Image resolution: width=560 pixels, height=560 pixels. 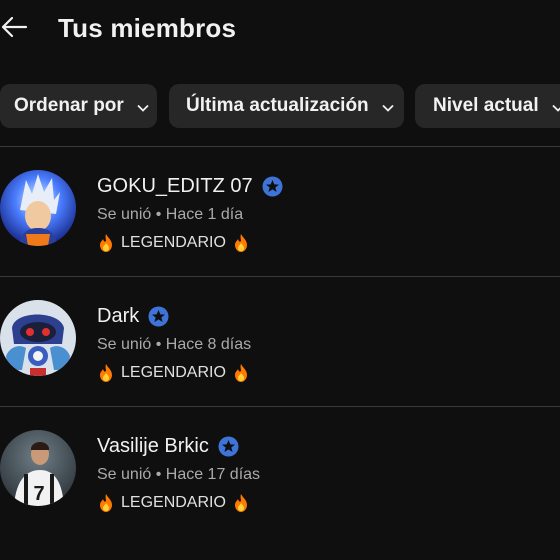 What do you see at coordinates (153, 446) in the screenshot?
I see `member-name: Vasilije Brkic` at bounding box center [153, 446].